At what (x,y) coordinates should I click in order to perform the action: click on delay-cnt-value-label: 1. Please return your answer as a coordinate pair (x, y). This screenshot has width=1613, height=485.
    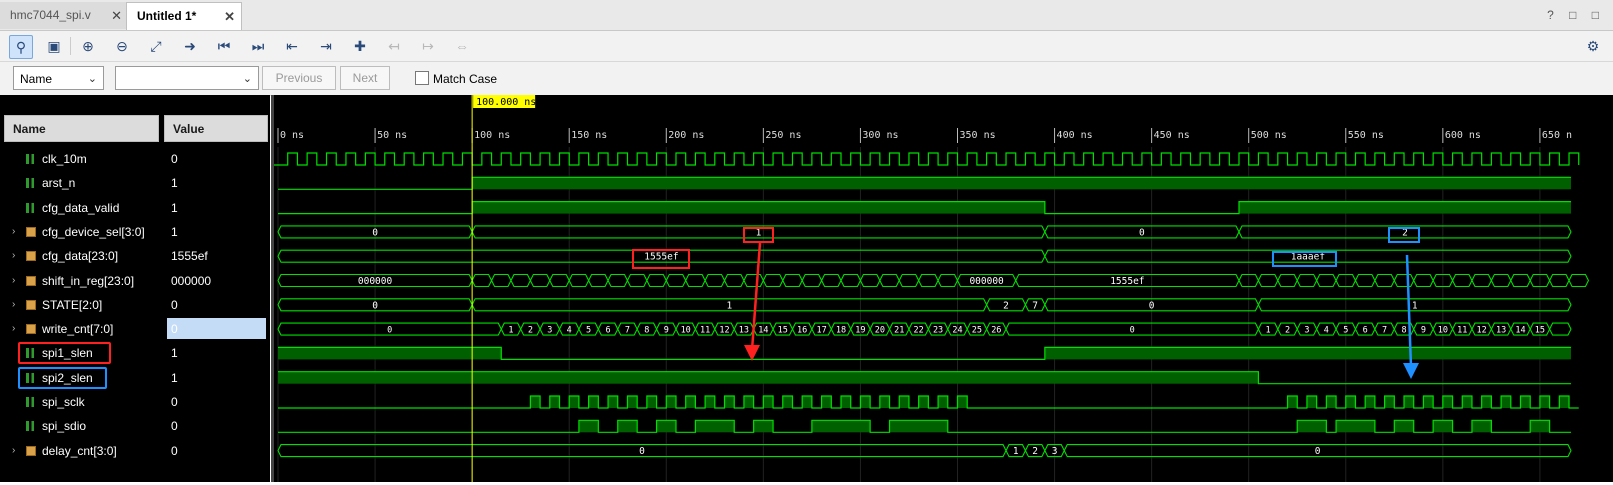
    Looking at the image, I should click on (1016, 451).